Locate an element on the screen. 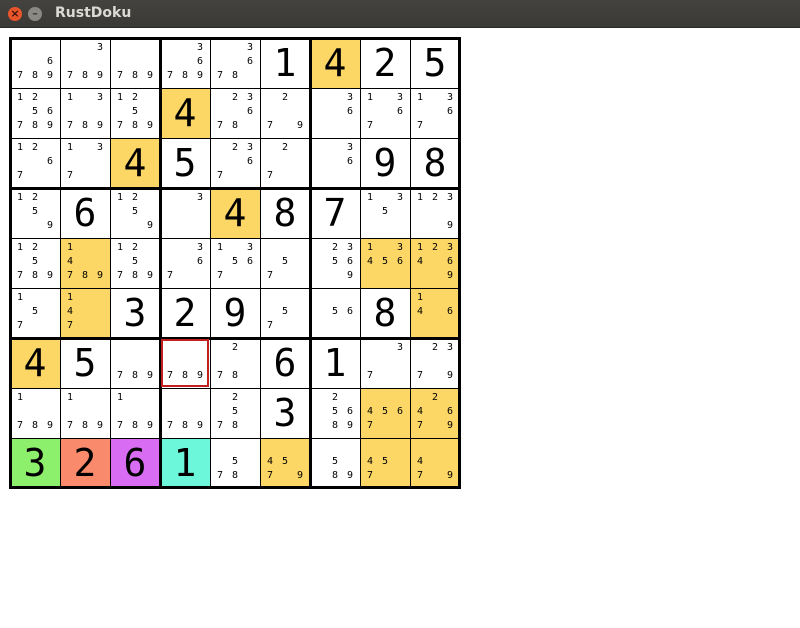  cell-r3c1: 126 7 is located at coordinates (35, 163).